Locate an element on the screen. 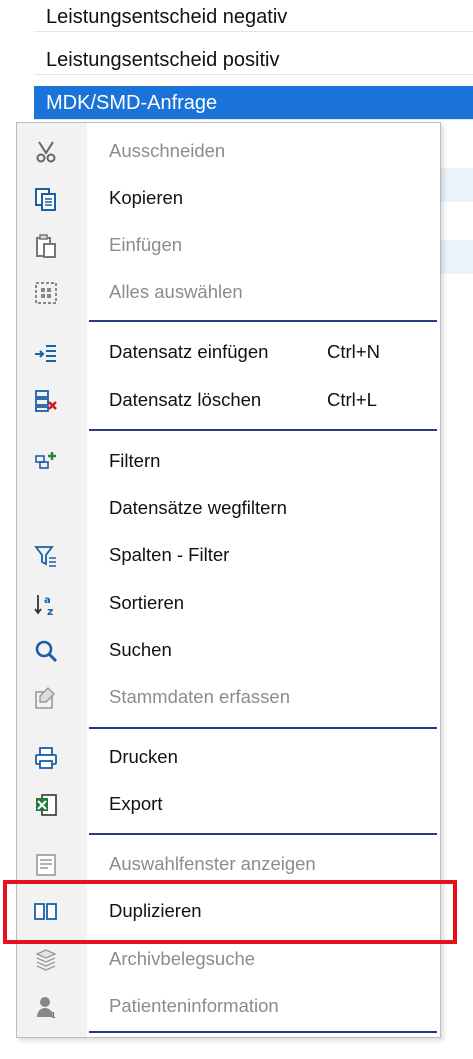 This screenshot has width=473, height=1059. selection-window-icon is located at coordinates (46, 865).